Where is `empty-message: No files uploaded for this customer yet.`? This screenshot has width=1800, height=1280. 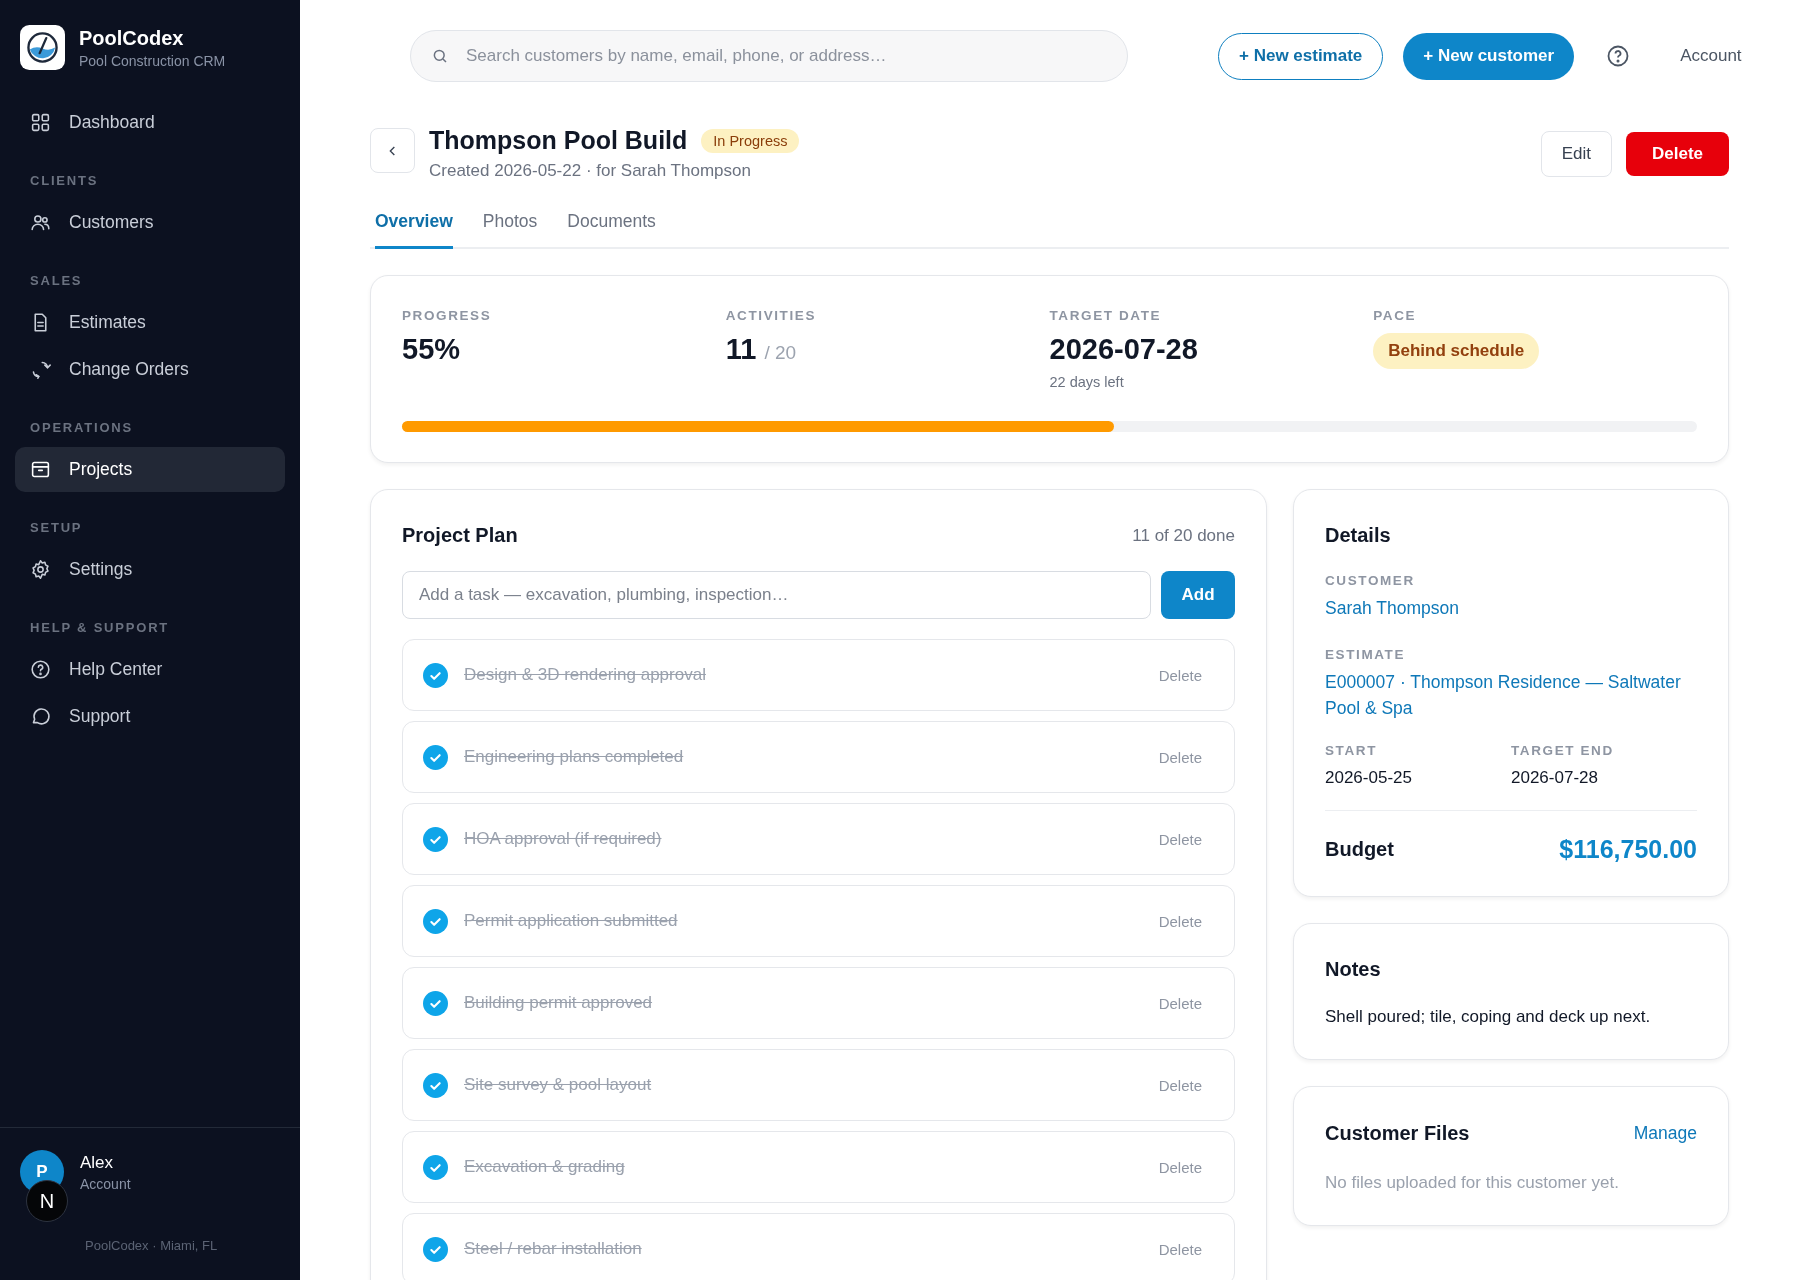
empty-message: No files uploaded for this customer yet. is located at coordinates (1472, 1182).